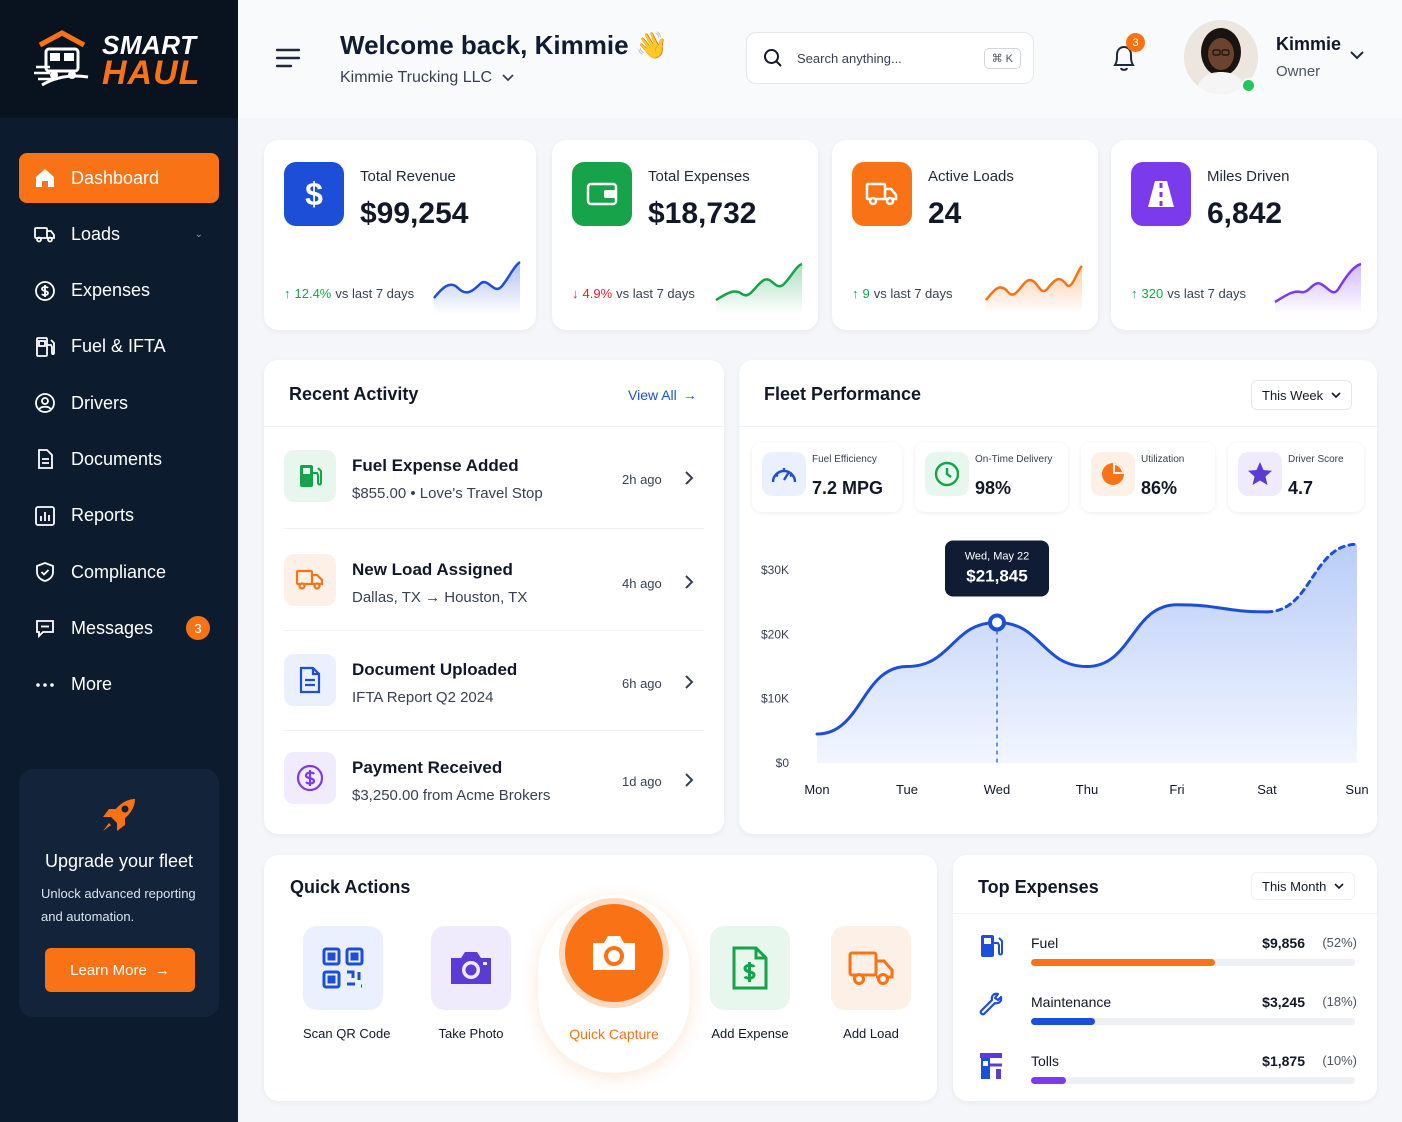 This screenshot has width=1402, height=1122. I want to click on expense-bar-track, so click(1193, 1021).